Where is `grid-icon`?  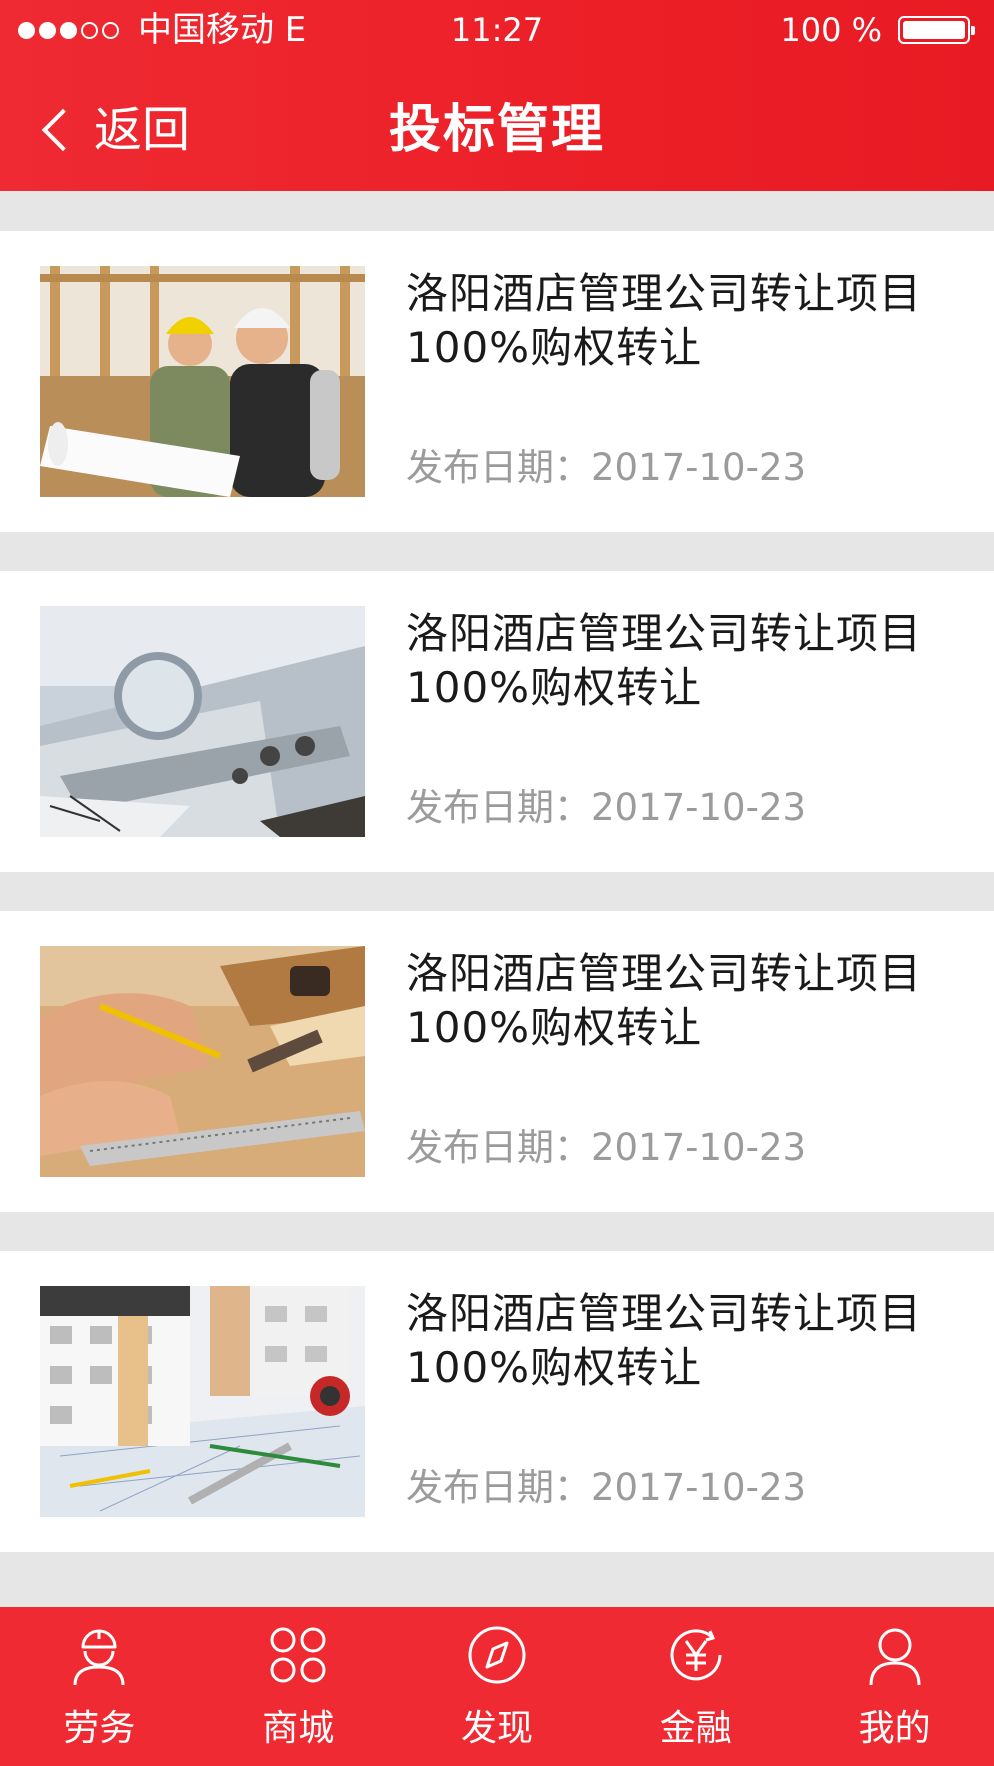
grid-icon is located at coordinates (298, 1655).